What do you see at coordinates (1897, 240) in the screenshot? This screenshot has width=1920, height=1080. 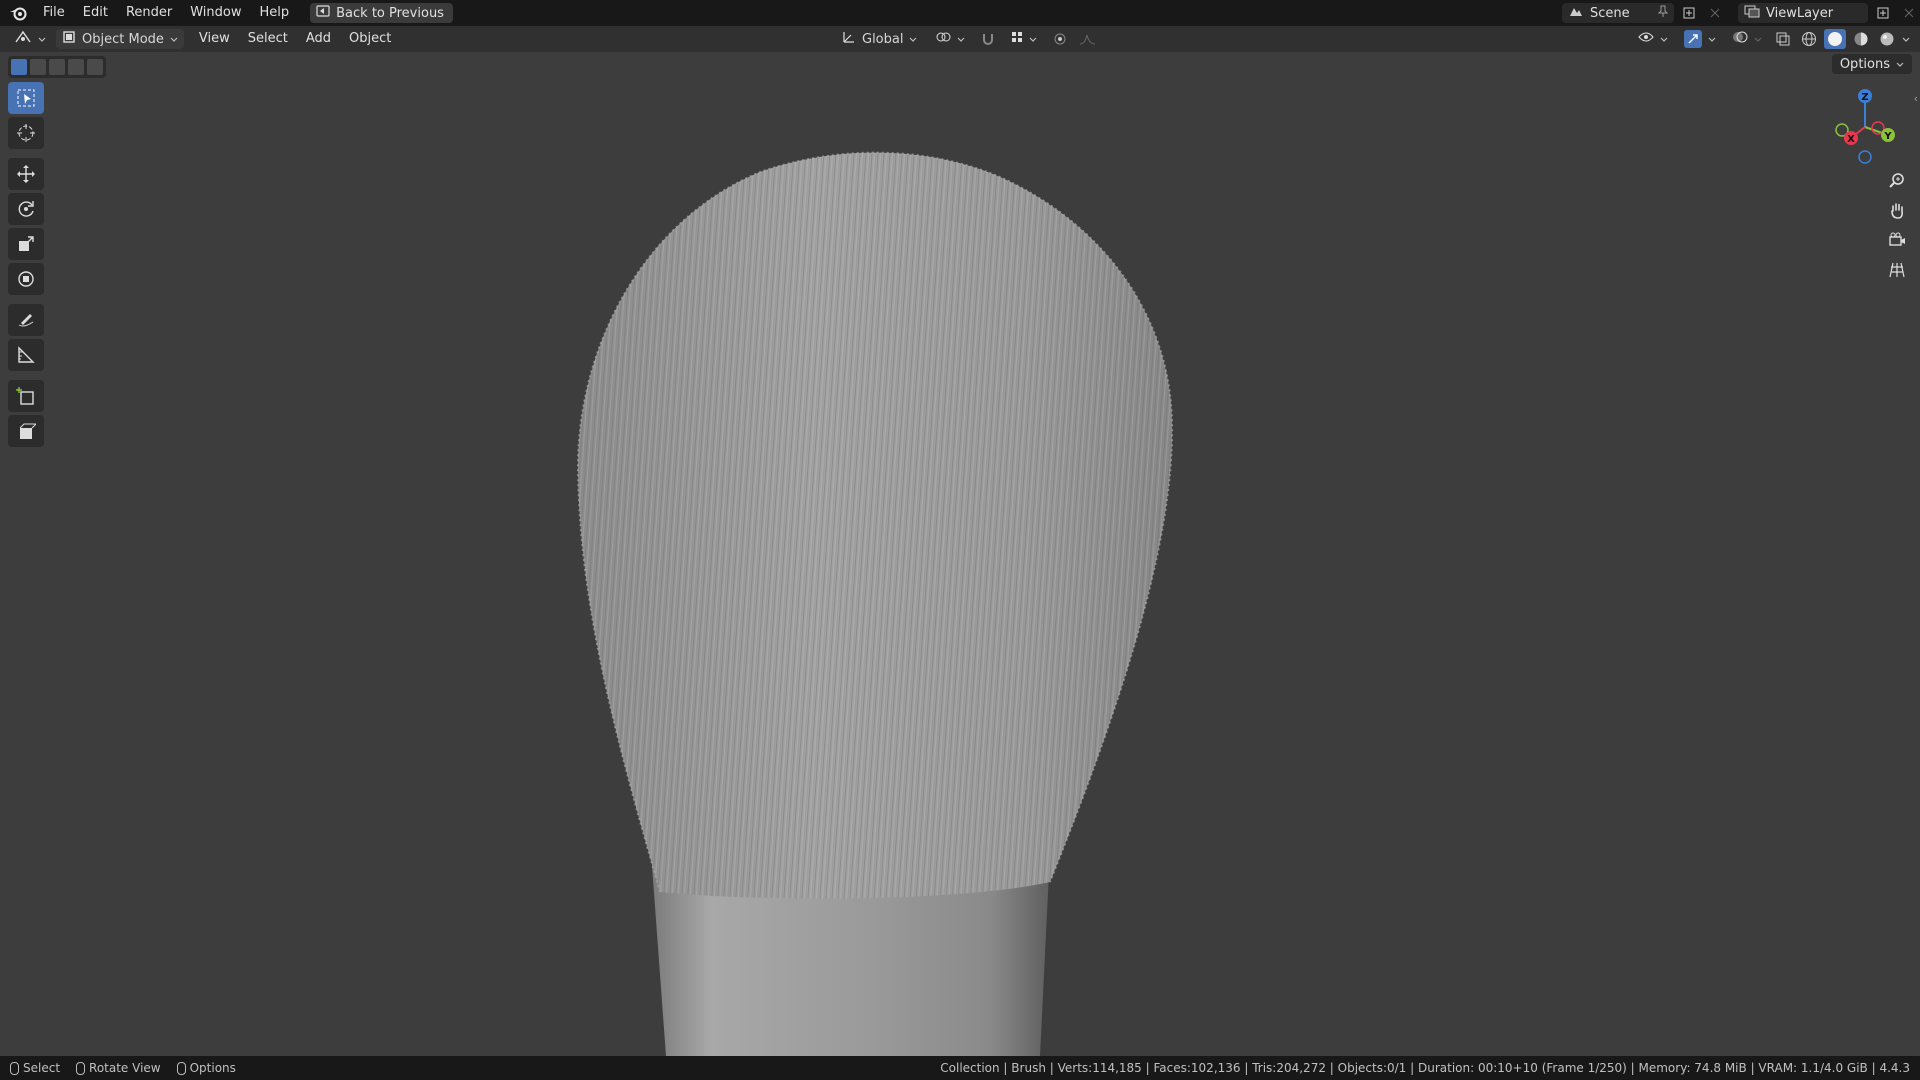 I see `camera-view-icon` at bounding box center [1897, 240].